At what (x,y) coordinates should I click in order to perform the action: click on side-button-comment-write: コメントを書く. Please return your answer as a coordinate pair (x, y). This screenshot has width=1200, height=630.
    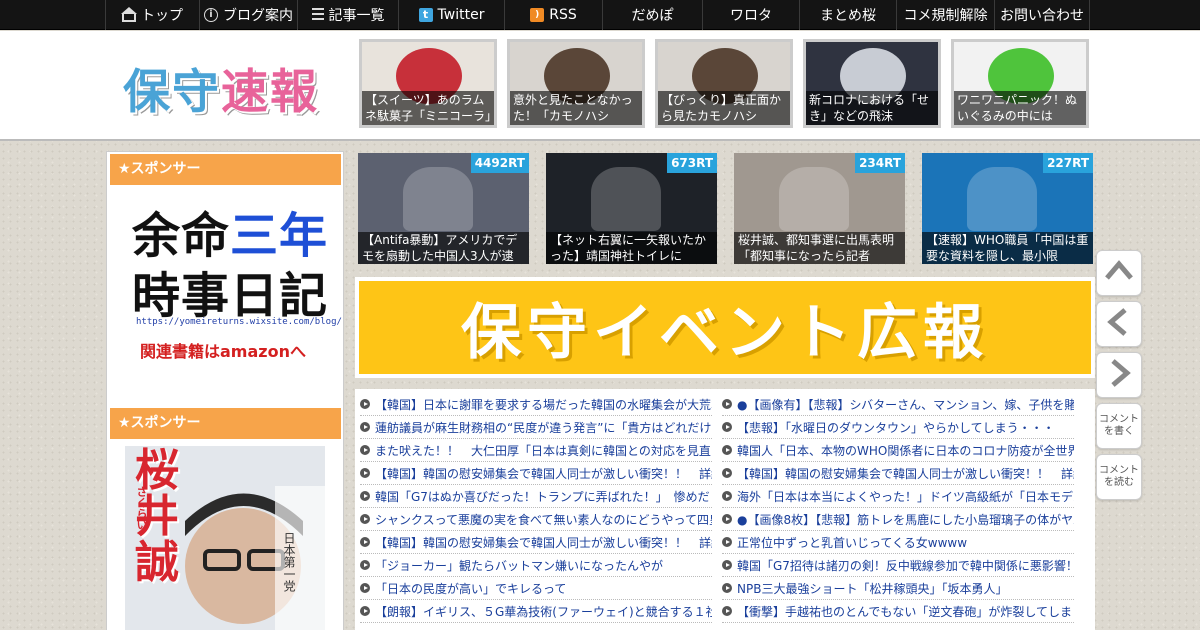
    Looking at the image, I should click on (1119, 426).